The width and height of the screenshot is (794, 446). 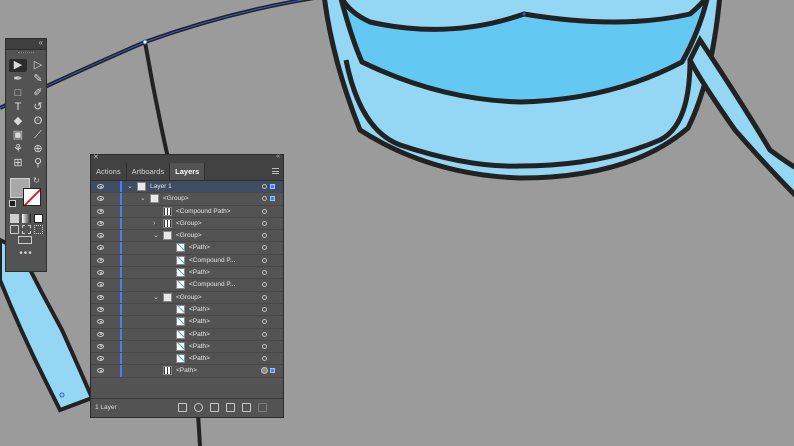 I want to click on tab-artboards: Artboards, so click(x=149, y=171).